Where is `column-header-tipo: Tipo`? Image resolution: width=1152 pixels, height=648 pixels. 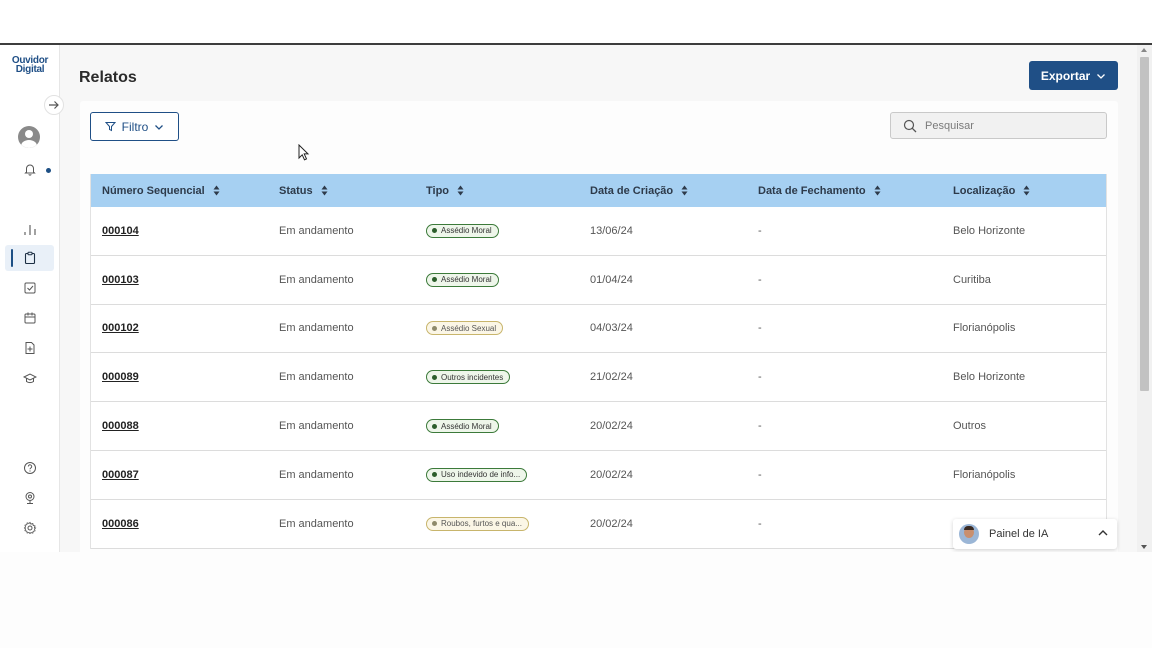 column-header-tipo: Tipo is located at coordinates (508, 191).